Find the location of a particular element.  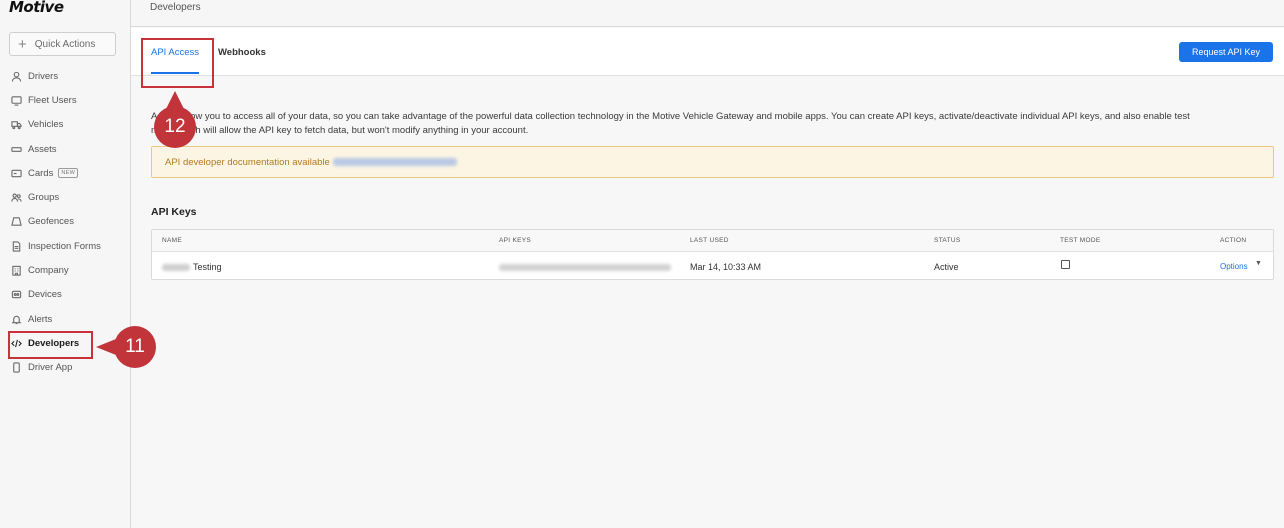

sidebar-item-label: Alerts is located at coordinates (40, 319).